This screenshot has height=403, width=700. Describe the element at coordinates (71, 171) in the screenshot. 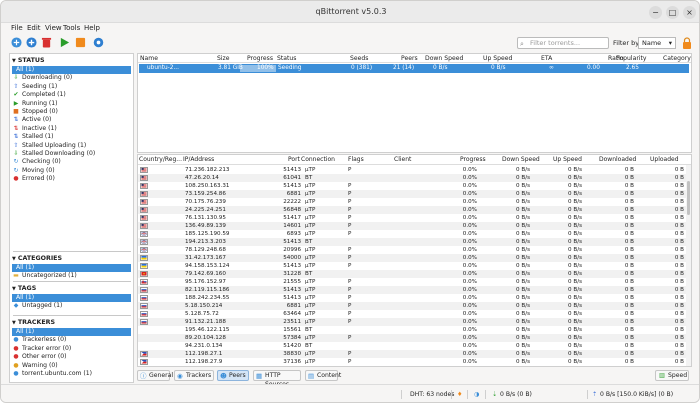

I see `sidebar-item-status: ↻ Moving (0)` at that location.